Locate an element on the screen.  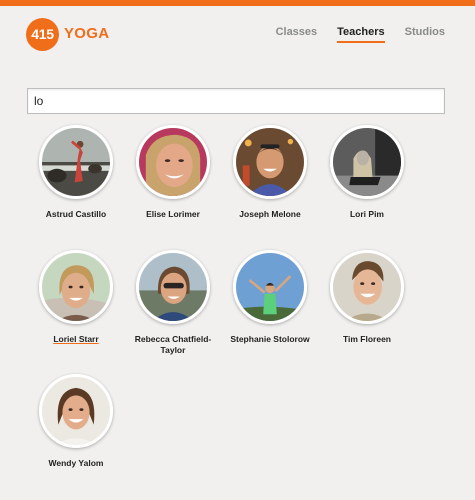
woman-arms-raised-sky-photo is located at coordinates (270, 287).